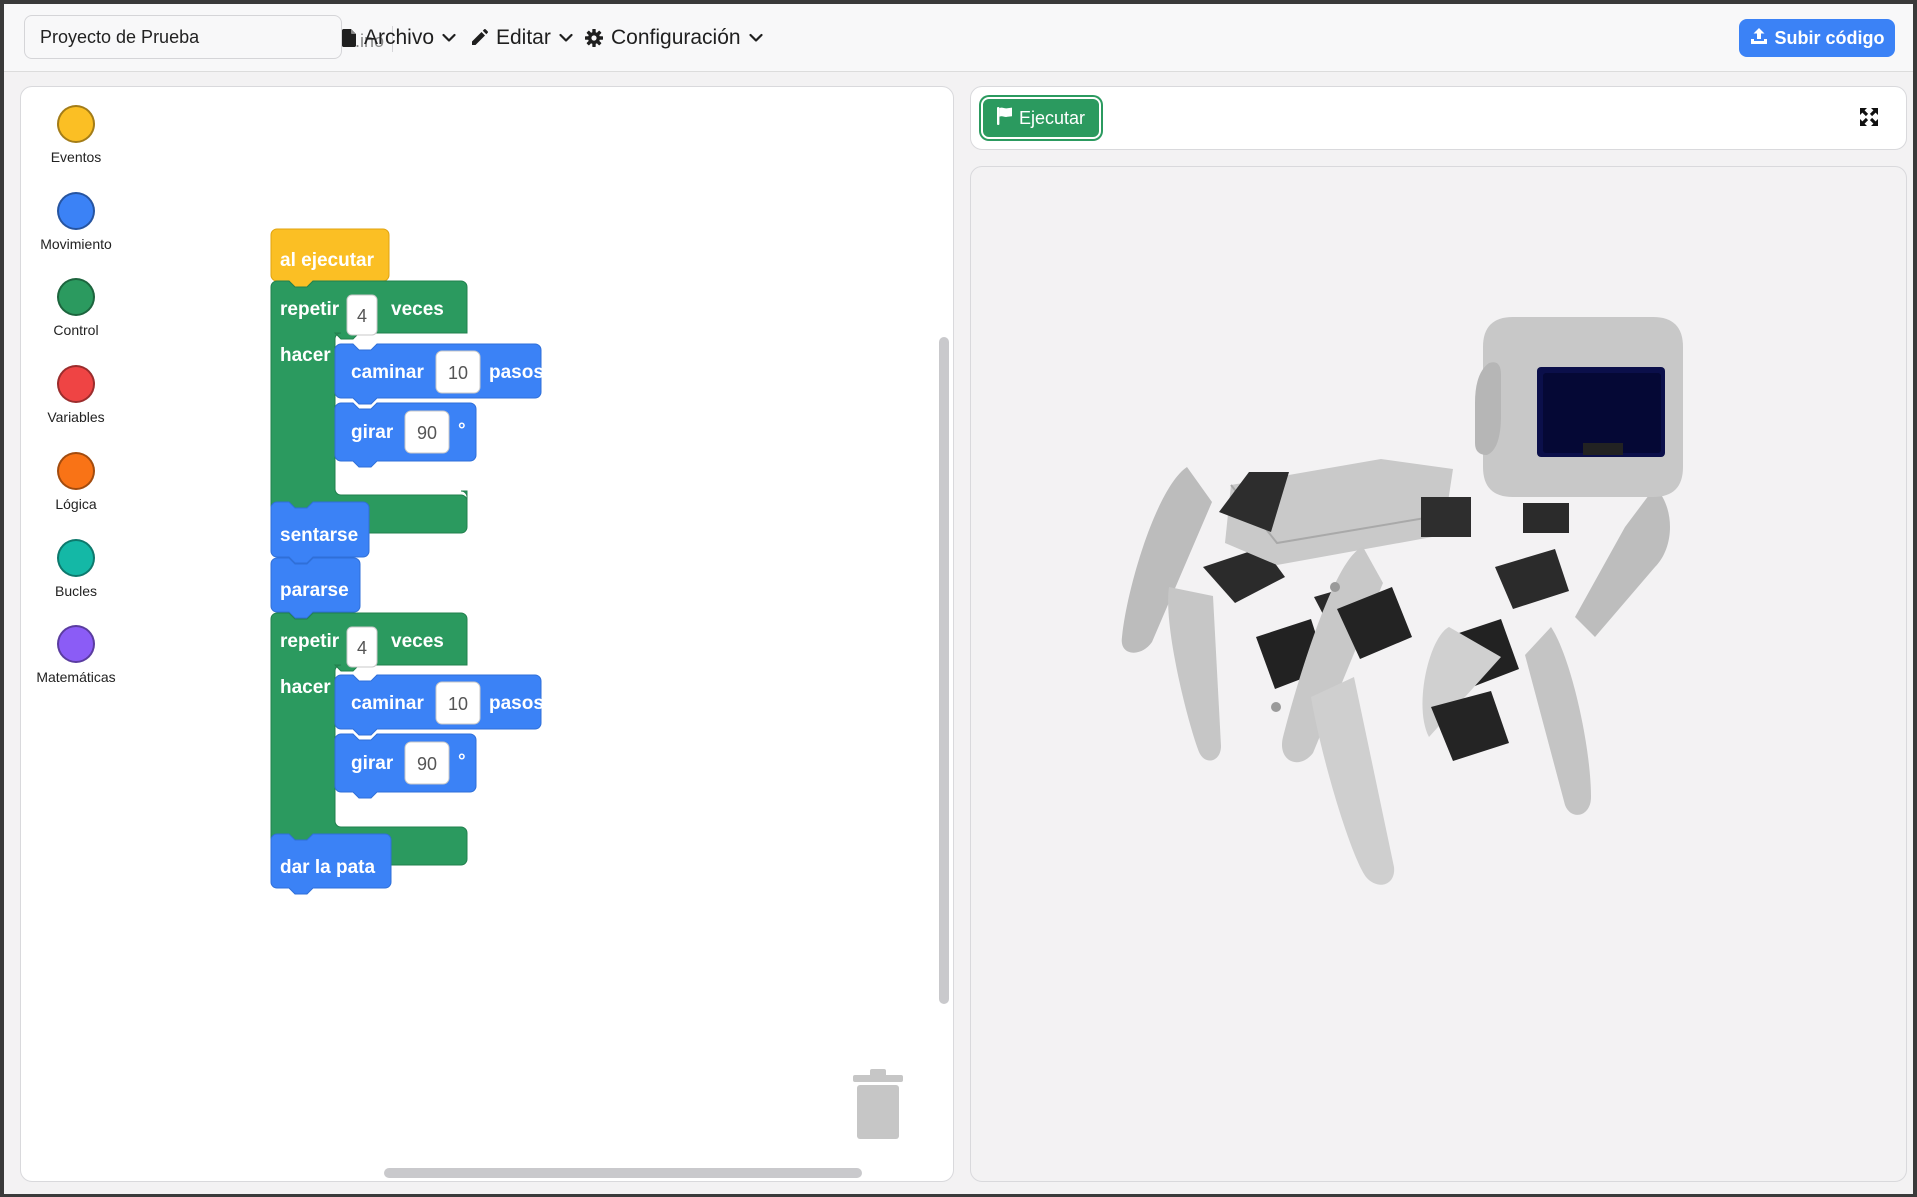 The image size is (1917, 1197). What do you see at coordinates (1345, 512) in the screenshot?
I see `robot-body` at bounding box center [1345, 512].